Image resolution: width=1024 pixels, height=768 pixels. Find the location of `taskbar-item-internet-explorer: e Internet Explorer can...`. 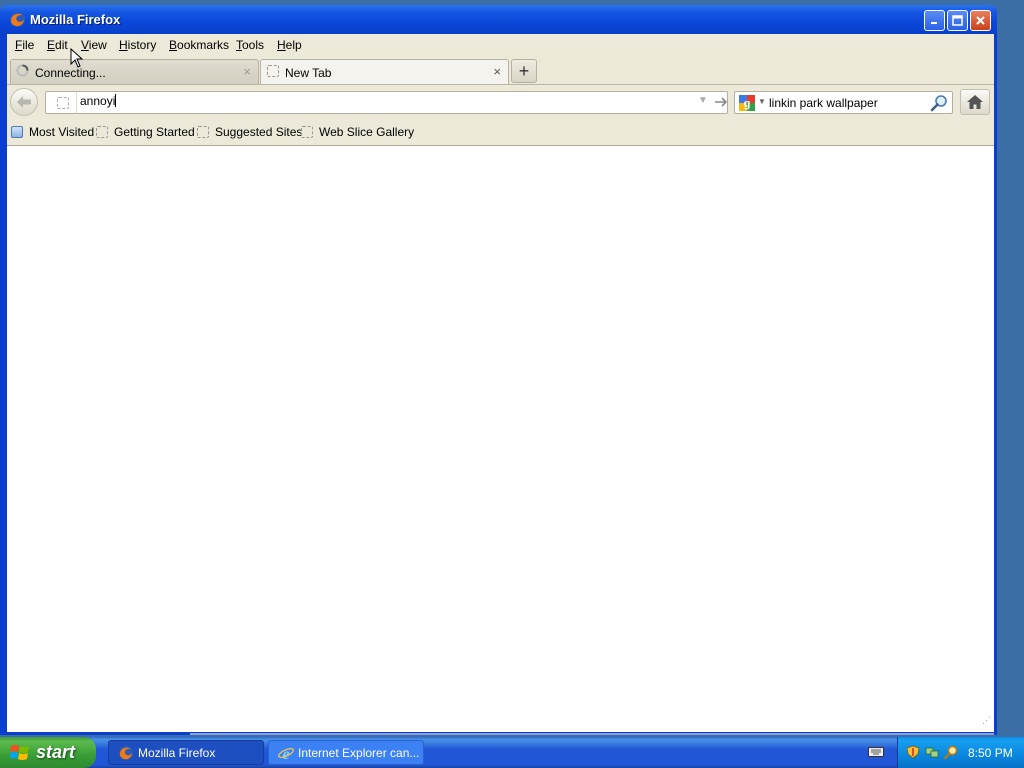

taskbar-item-internet-explorer: e Internet Explorer can... is located at coordinates (346, 752).